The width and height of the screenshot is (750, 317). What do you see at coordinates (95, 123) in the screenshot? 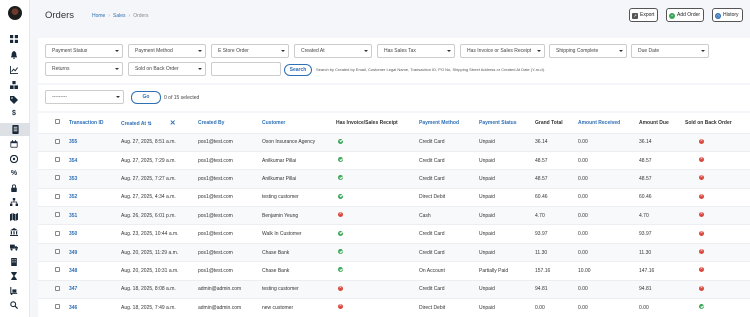
I see `col-transaction-id: Transaction ID` at bounding box center [95, 123].